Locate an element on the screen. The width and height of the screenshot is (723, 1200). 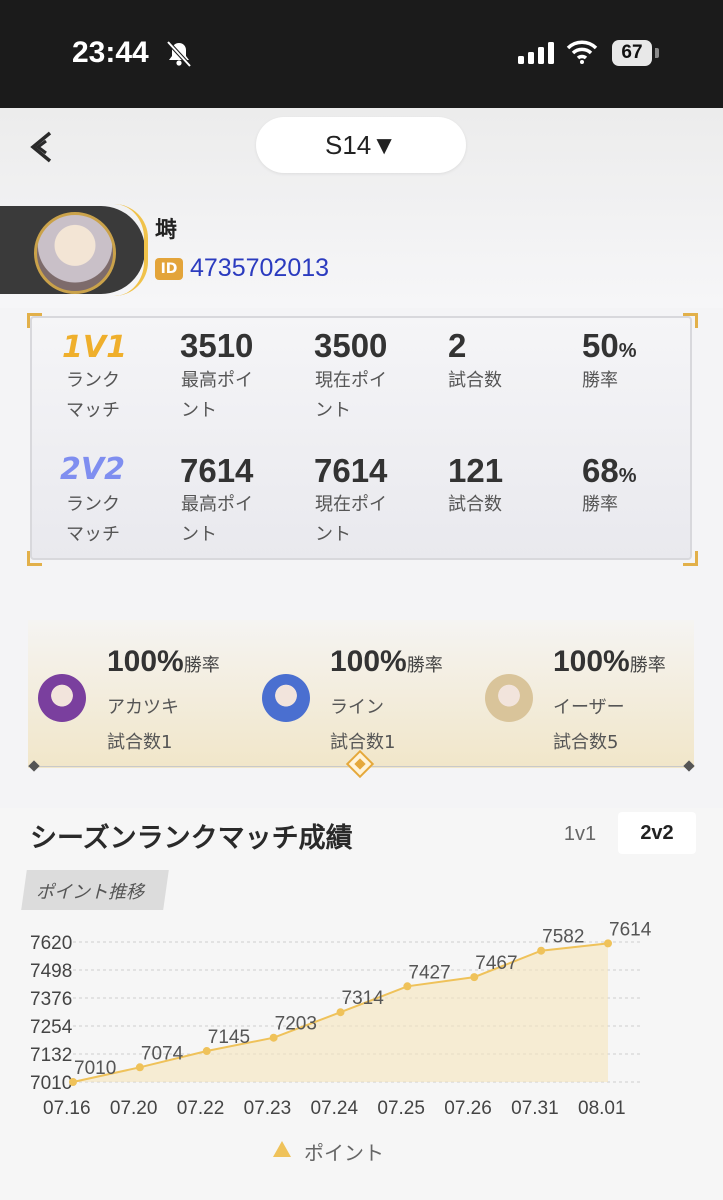
tab-1v1: 1v1 is located at coordinates (580, 834).